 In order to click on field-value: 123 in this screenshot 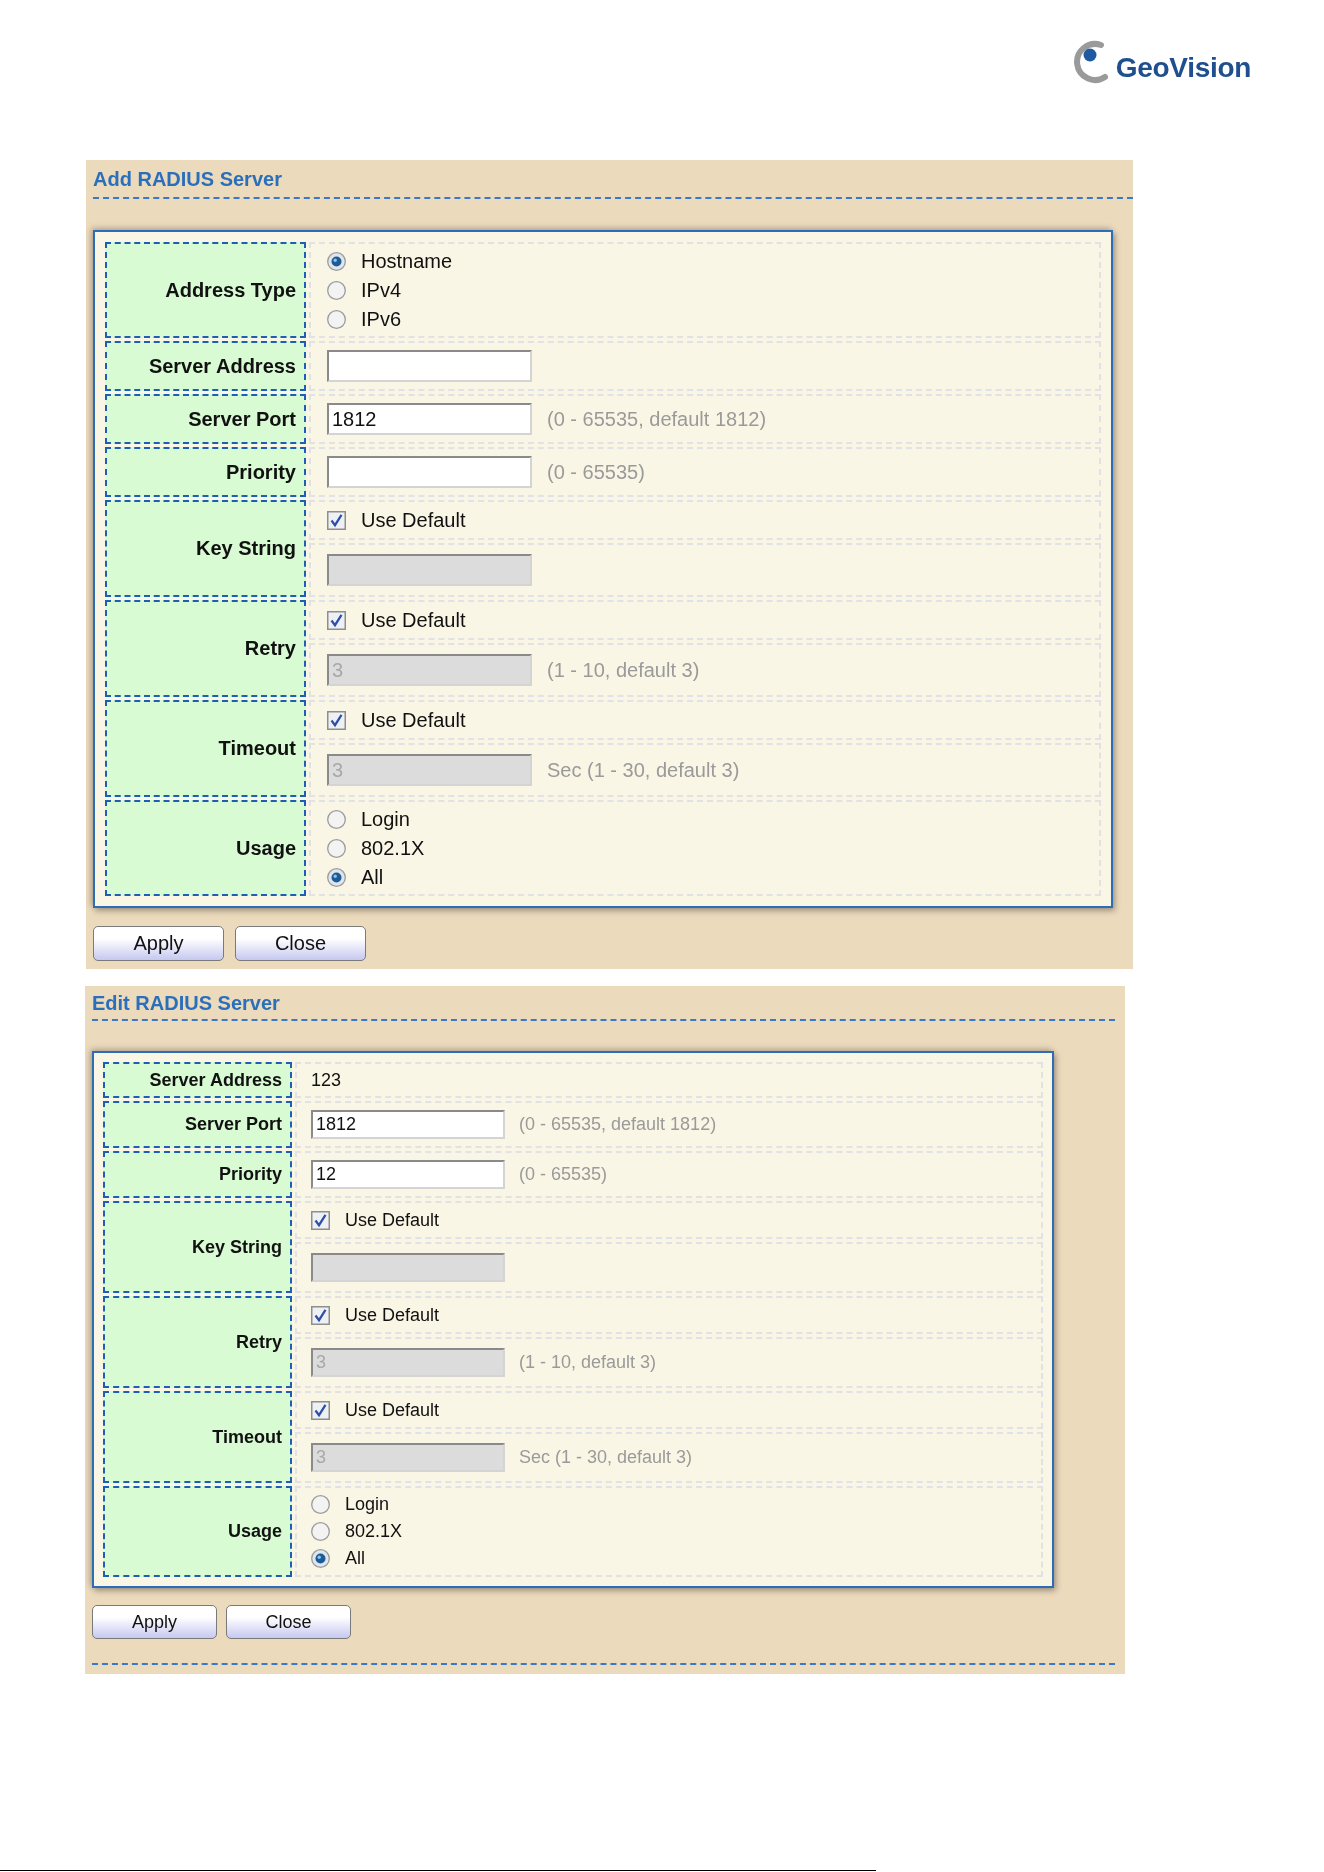, I will do `click(326, 1080)`.